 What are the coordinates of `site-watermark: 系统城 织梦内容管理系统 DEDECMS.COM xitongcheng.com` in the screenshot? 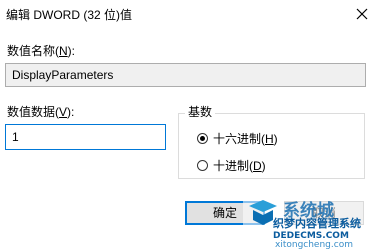 It's located at (311, 223).